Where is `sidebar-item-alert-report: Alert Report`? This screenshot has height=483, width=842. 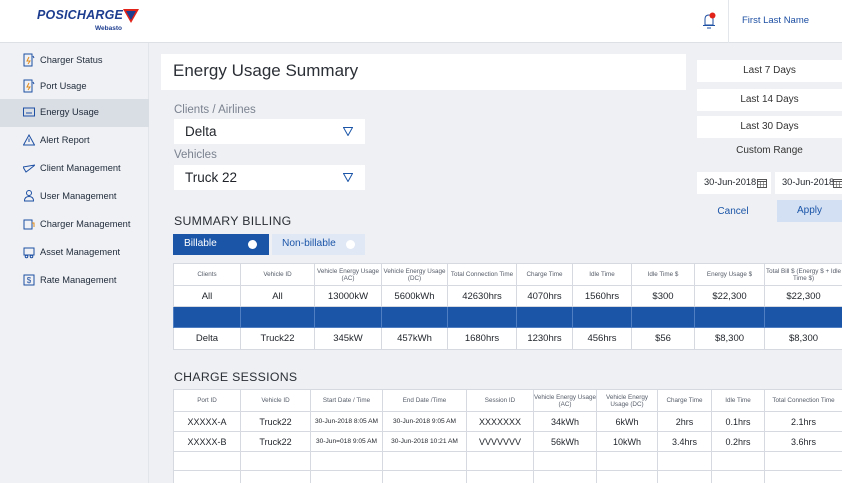
sidebar-item-alert-report: Alert Report is located at coordinates (74, 141).